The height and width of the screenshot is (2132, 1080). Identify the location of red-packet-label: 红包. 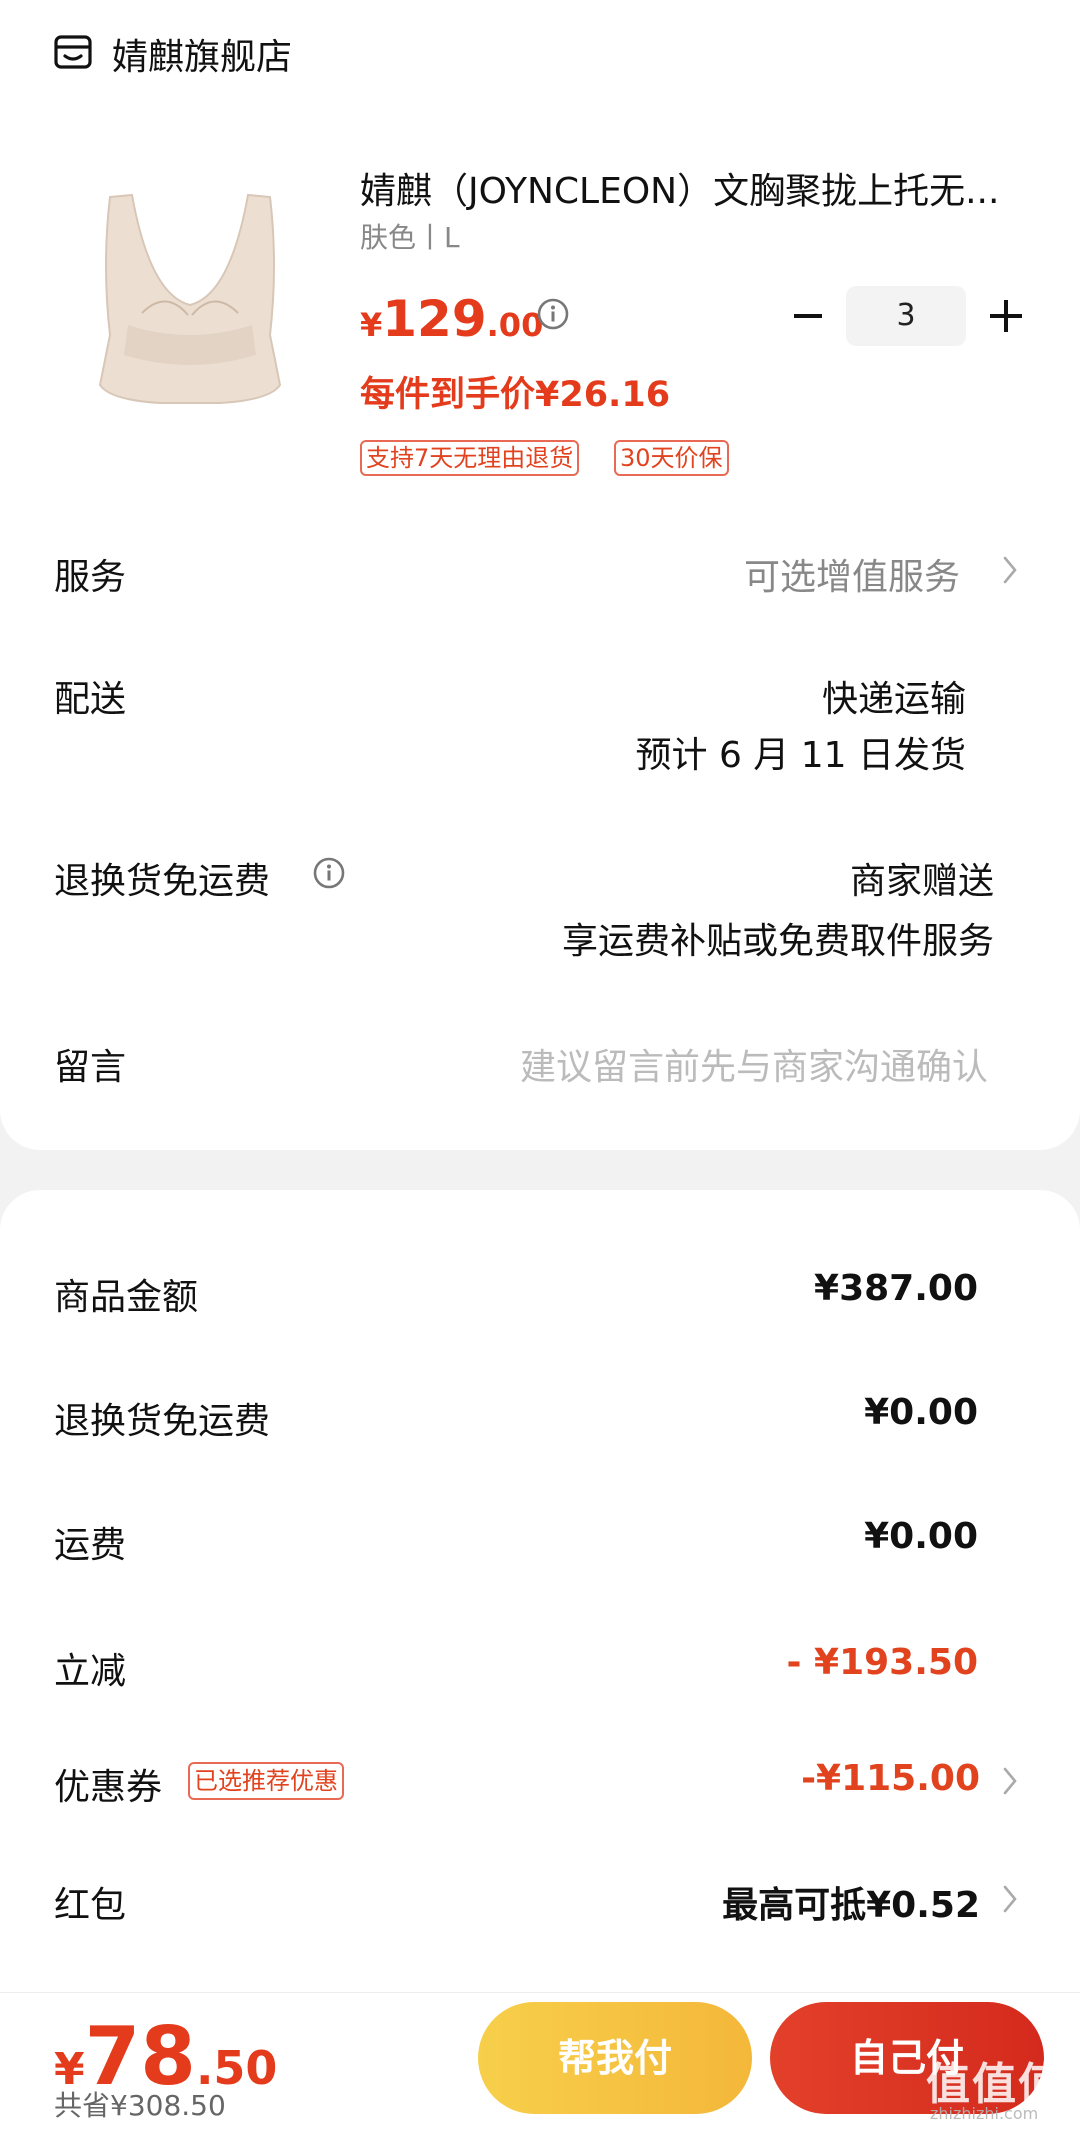
(90, 1905).